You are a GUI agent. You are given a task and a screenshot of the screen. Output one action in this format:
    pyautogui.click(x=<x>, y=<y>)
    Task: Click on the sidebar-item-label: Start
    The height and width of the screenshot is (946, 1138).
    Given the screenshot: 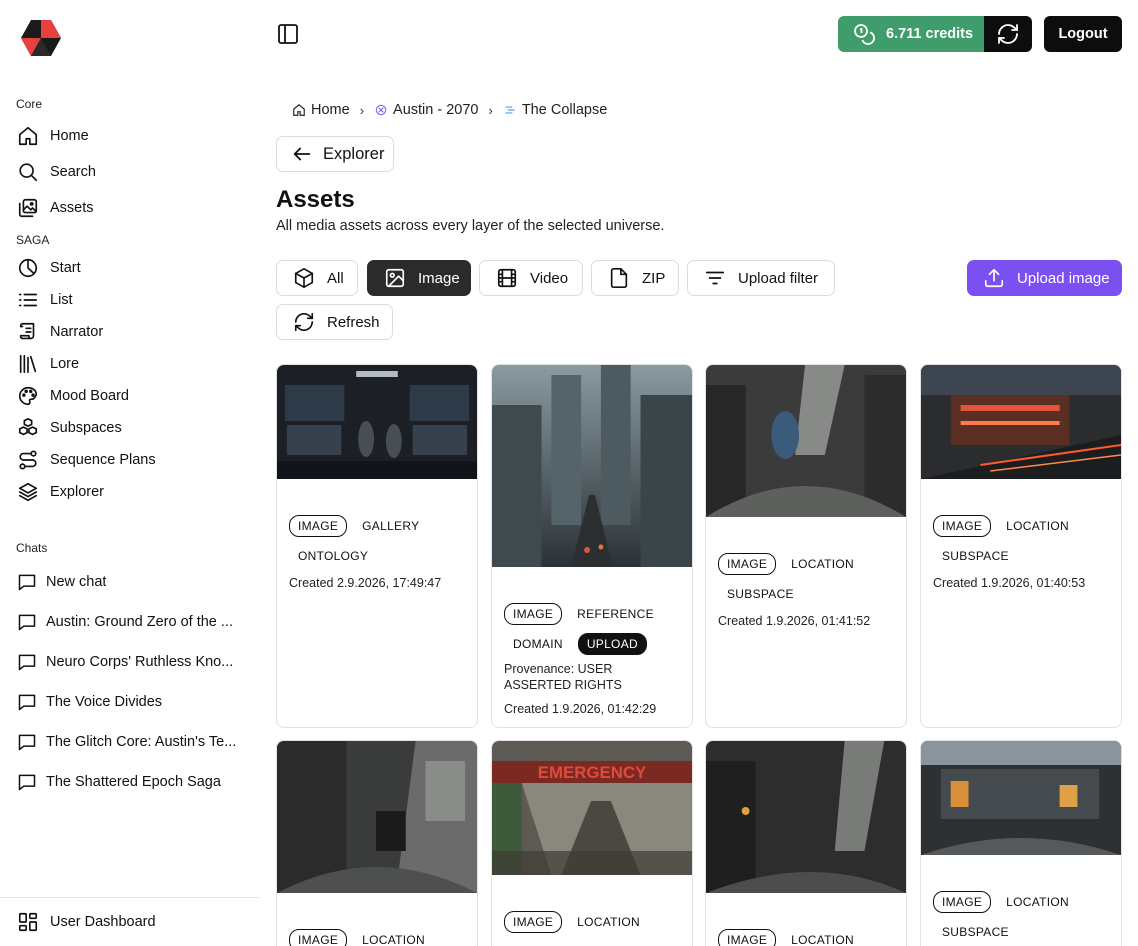 What is the action you would take?
    pyautogui.click(x=65, y=268)
    